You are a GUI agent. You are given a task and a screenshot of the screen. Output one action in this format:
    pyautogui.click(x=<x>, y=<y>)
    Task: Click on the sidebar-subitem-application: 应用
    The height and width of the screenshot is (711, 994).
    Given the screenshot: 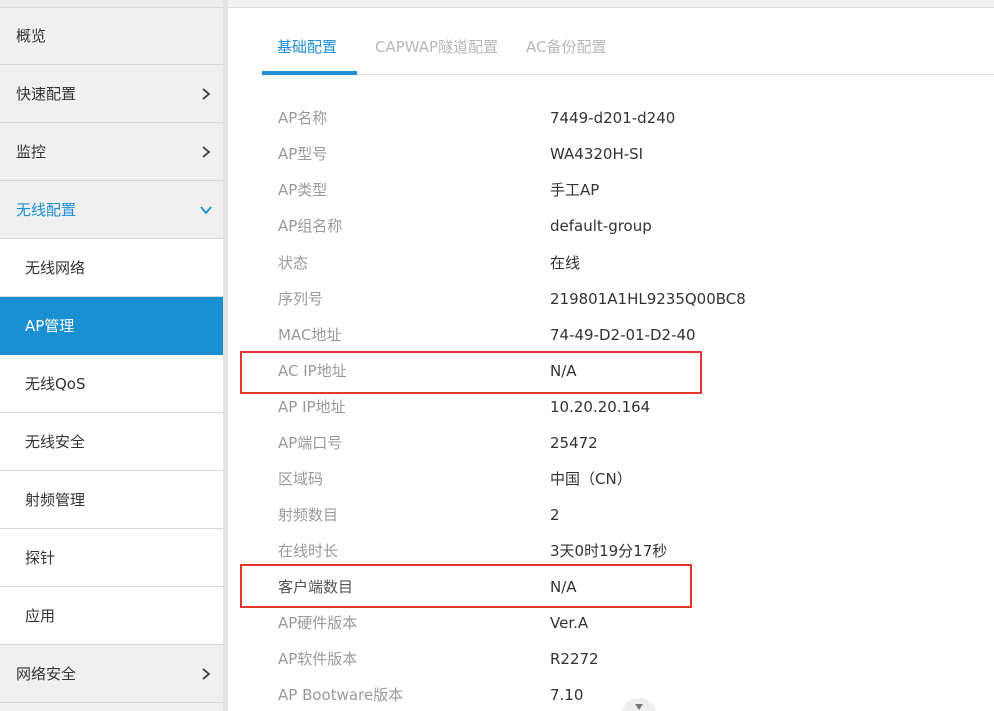 What is the action you would take?
    pyautogui.click(x=111, y=616)
    